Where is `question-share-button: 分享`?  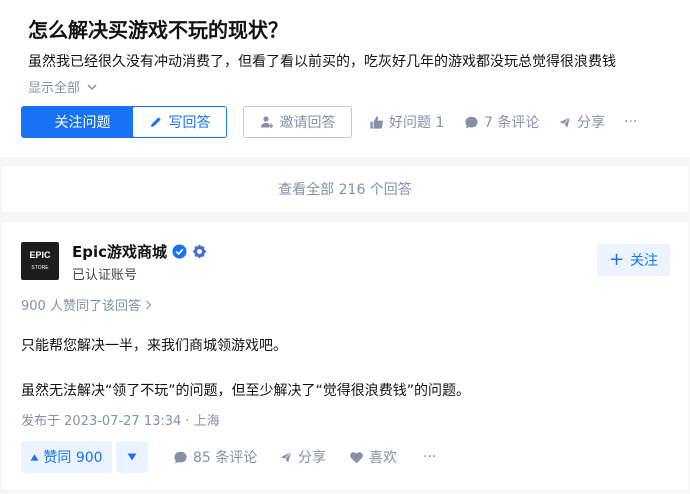 question-share-button: 分享 is located at coordinates (581, 122).